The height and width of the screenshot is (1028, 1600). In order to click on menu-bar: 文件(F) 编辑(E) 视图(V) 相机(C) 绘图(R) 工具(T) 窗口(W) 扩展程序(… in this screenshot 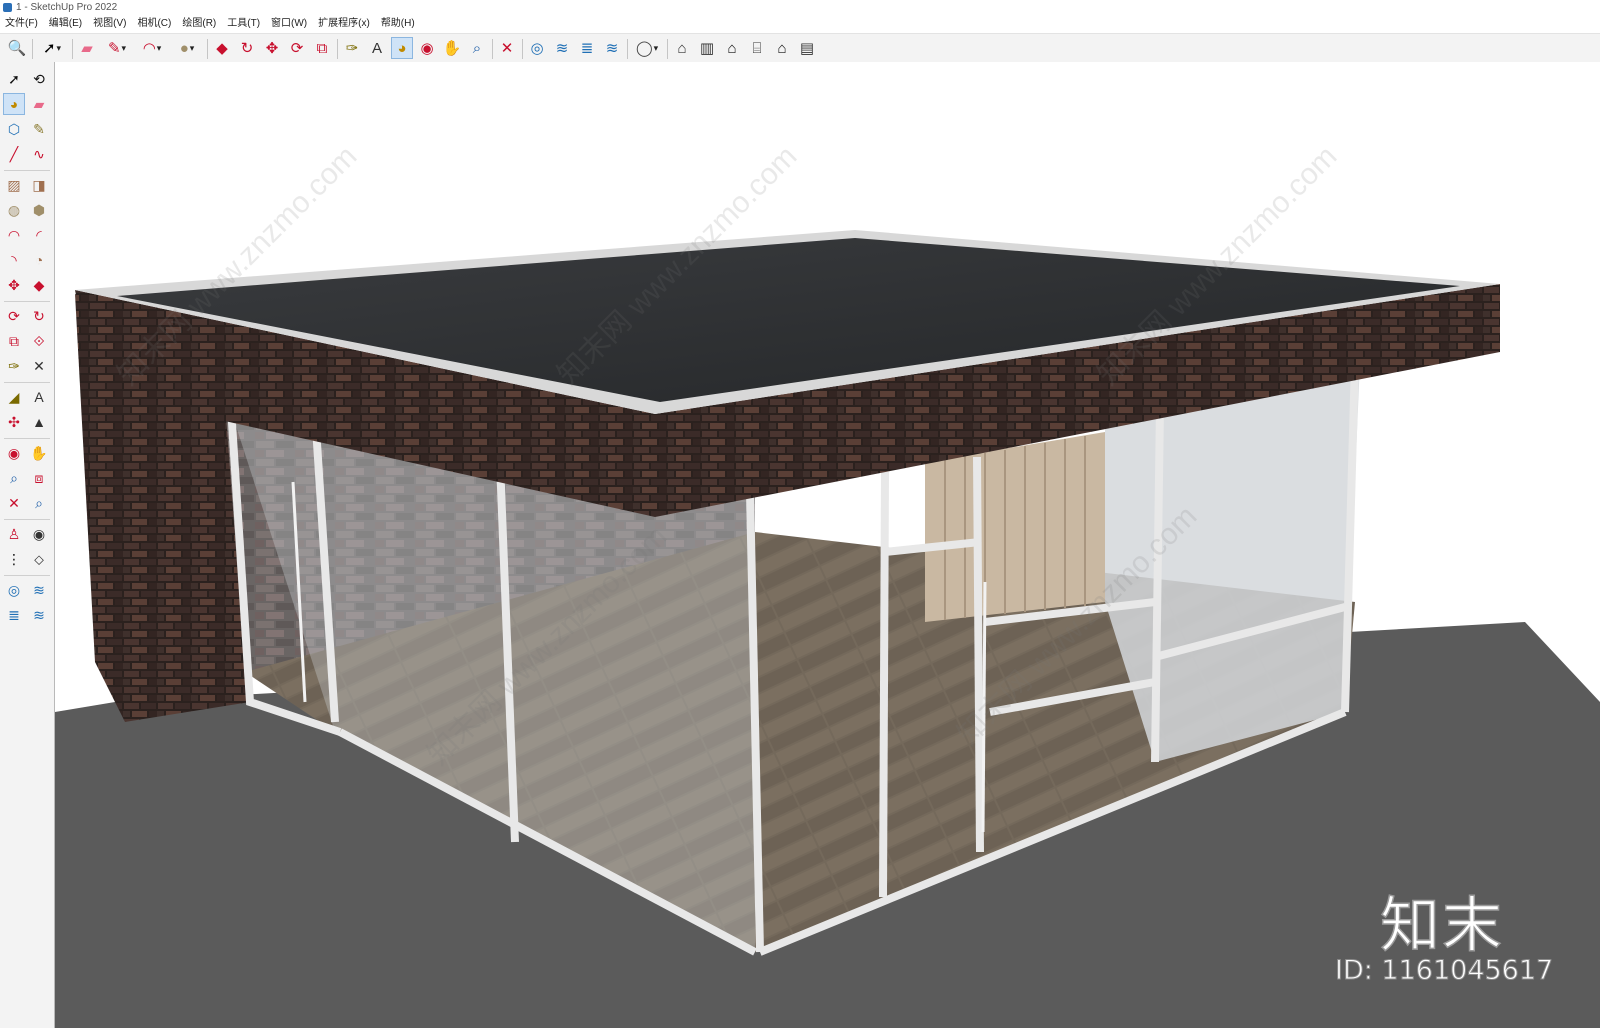, I will do `click(800, 24)`.